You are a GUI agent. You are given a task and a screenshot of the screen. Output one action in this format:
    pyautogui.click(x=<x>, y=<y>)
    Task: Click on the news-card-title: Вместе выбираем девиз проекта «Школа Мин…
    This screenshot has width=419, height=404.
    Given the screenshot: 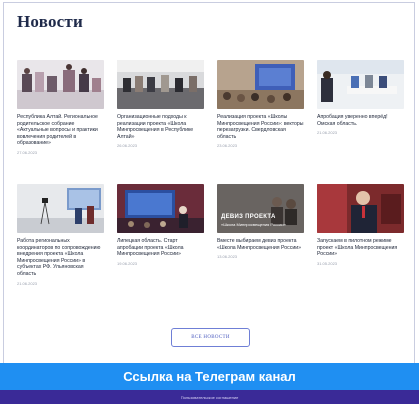 What is the action you would take?
    pyautogui.click(x=259, y=244)
    